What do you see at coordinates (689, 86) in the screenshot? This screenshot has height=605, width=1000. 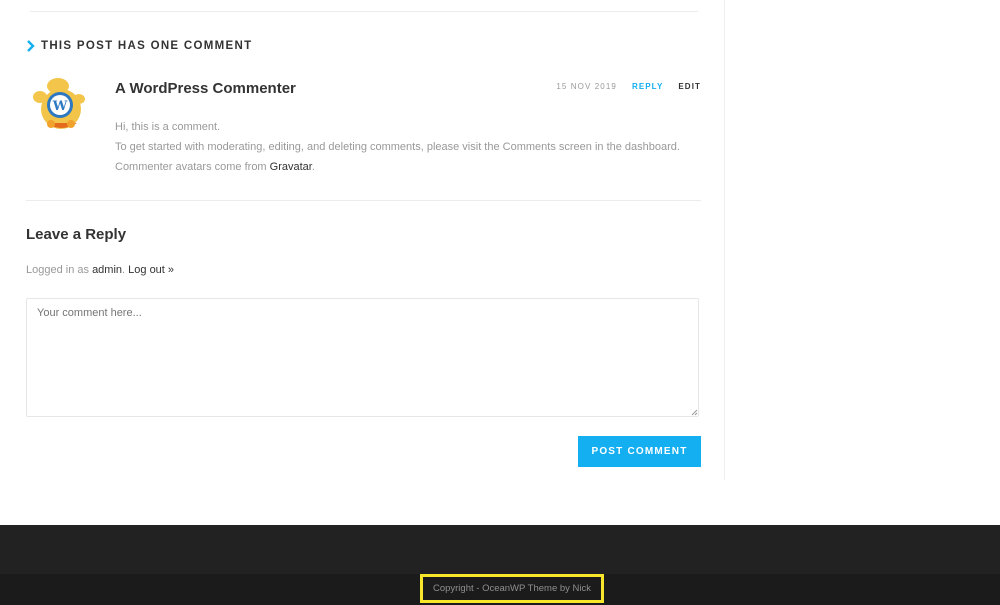 I see `edit-link: EDIT` at bounding box center [689, 86].